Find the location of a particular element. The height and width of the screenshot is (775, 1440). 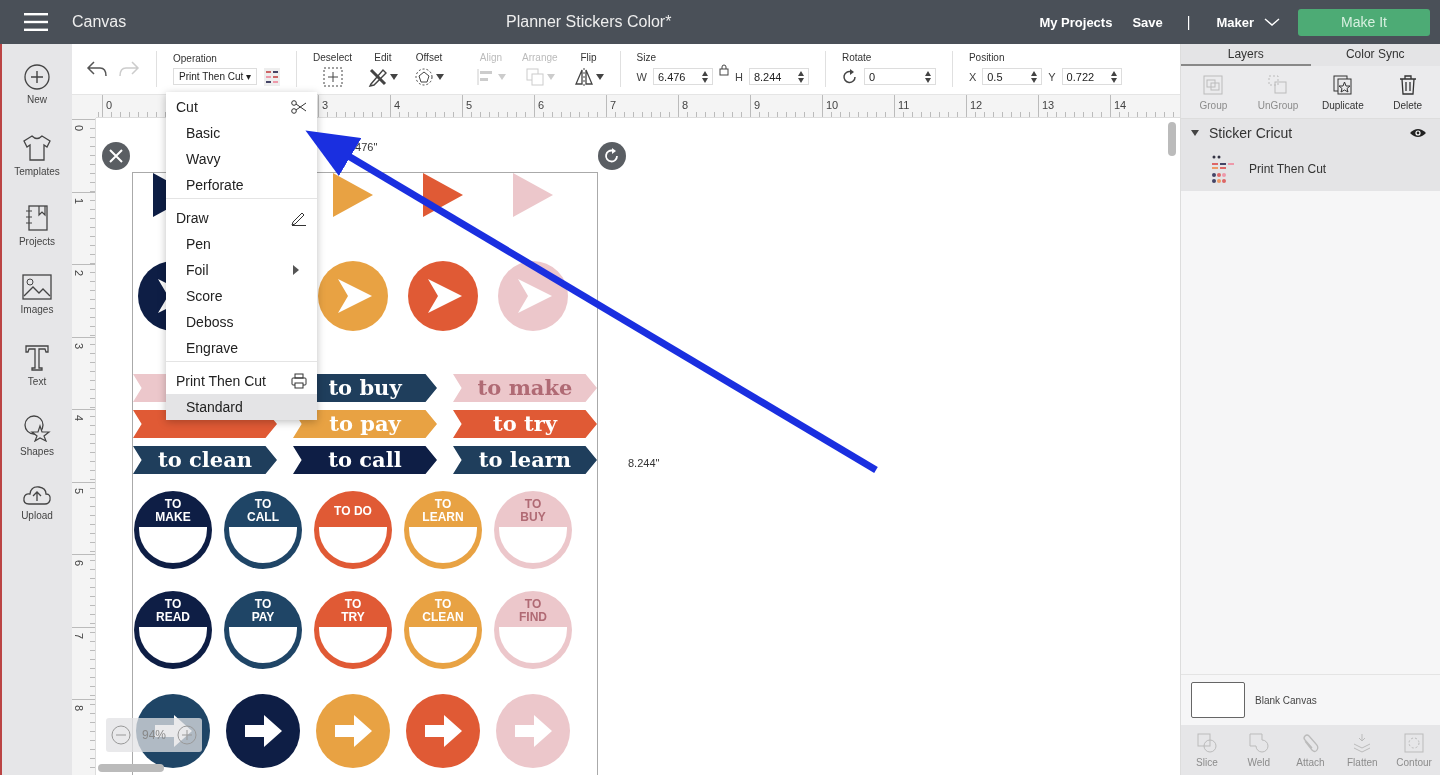

layer-name: Print Then Cut is located at coordinates (1288, 169).